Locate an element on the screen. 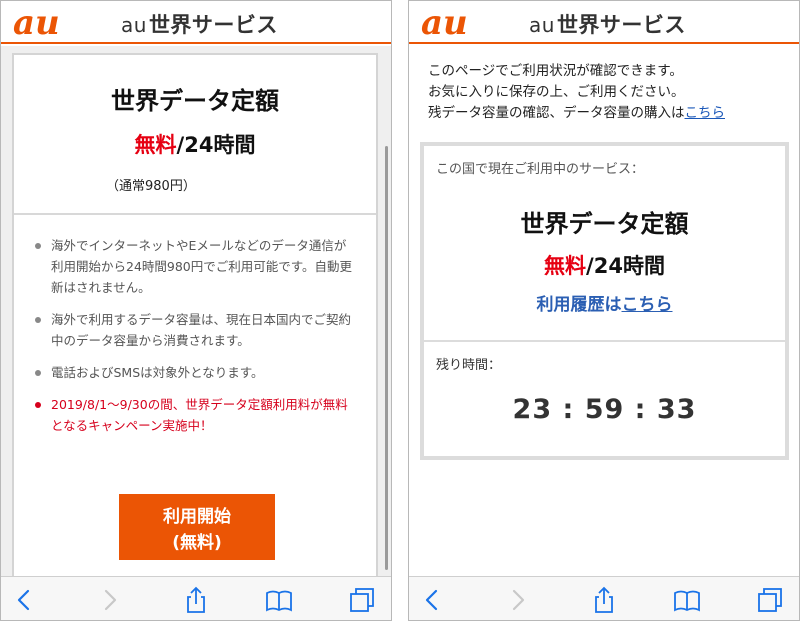 The image size is (800, 621). intro-line: このページでご利用状況が確認できます。 is located at coordinates (555, 71).